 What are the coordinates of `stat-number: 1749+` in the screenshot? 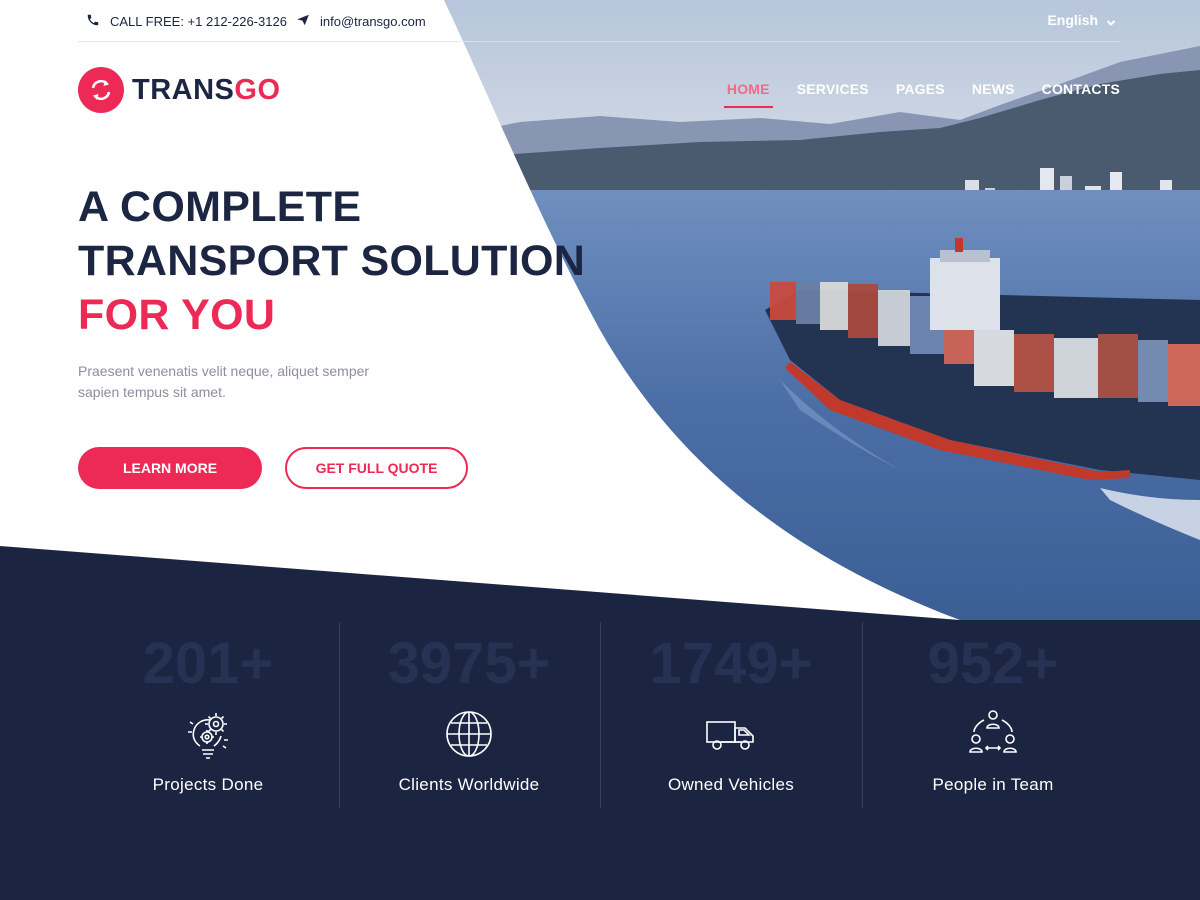 It's located at (731, 663).